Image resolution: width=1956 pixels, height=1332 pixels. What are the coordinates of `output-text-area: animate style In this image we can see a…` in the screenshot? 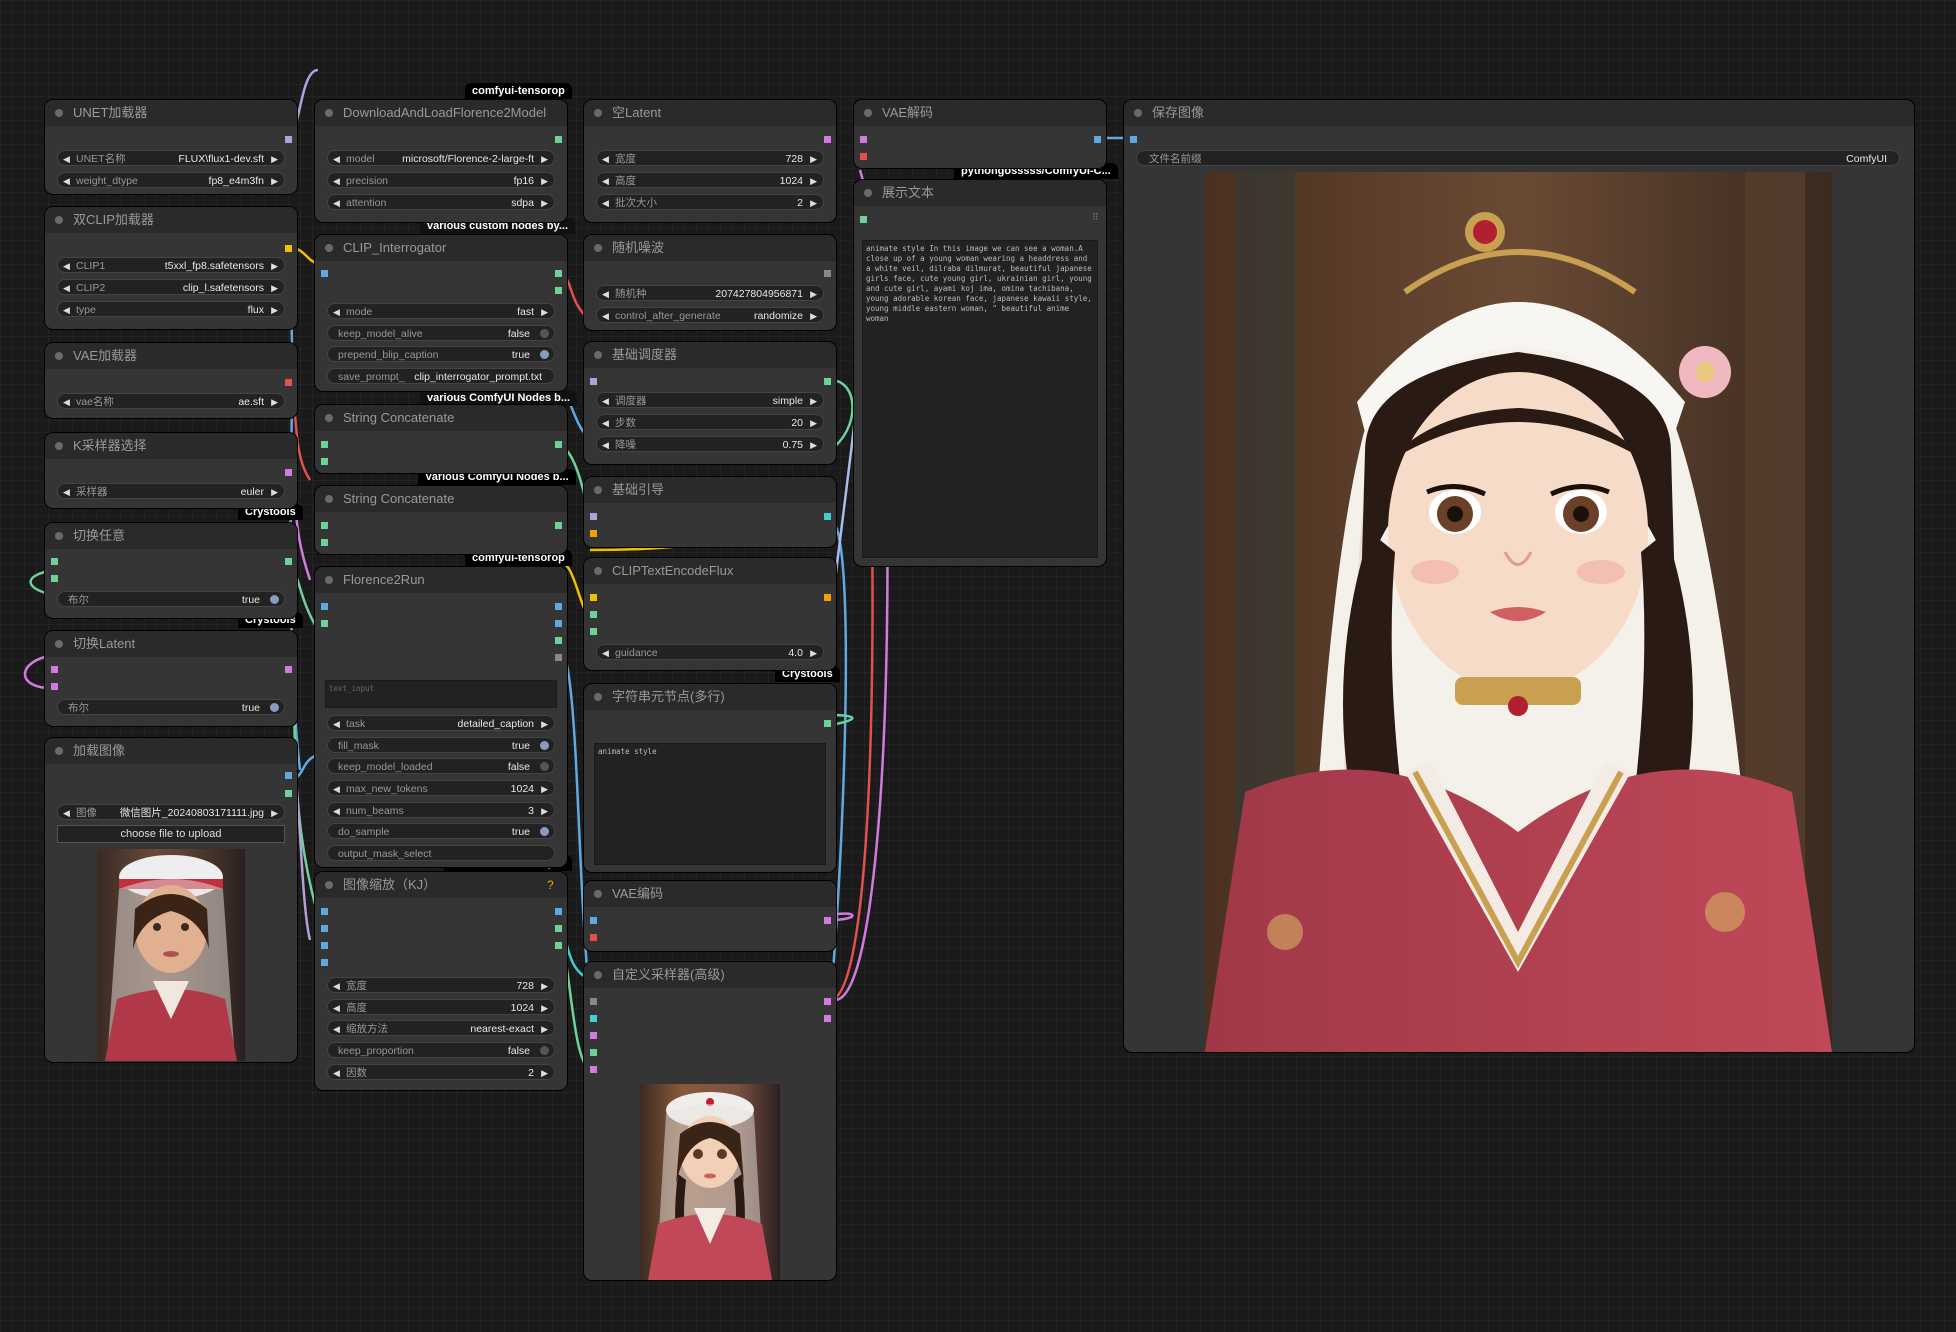 It's located at (980, 399).